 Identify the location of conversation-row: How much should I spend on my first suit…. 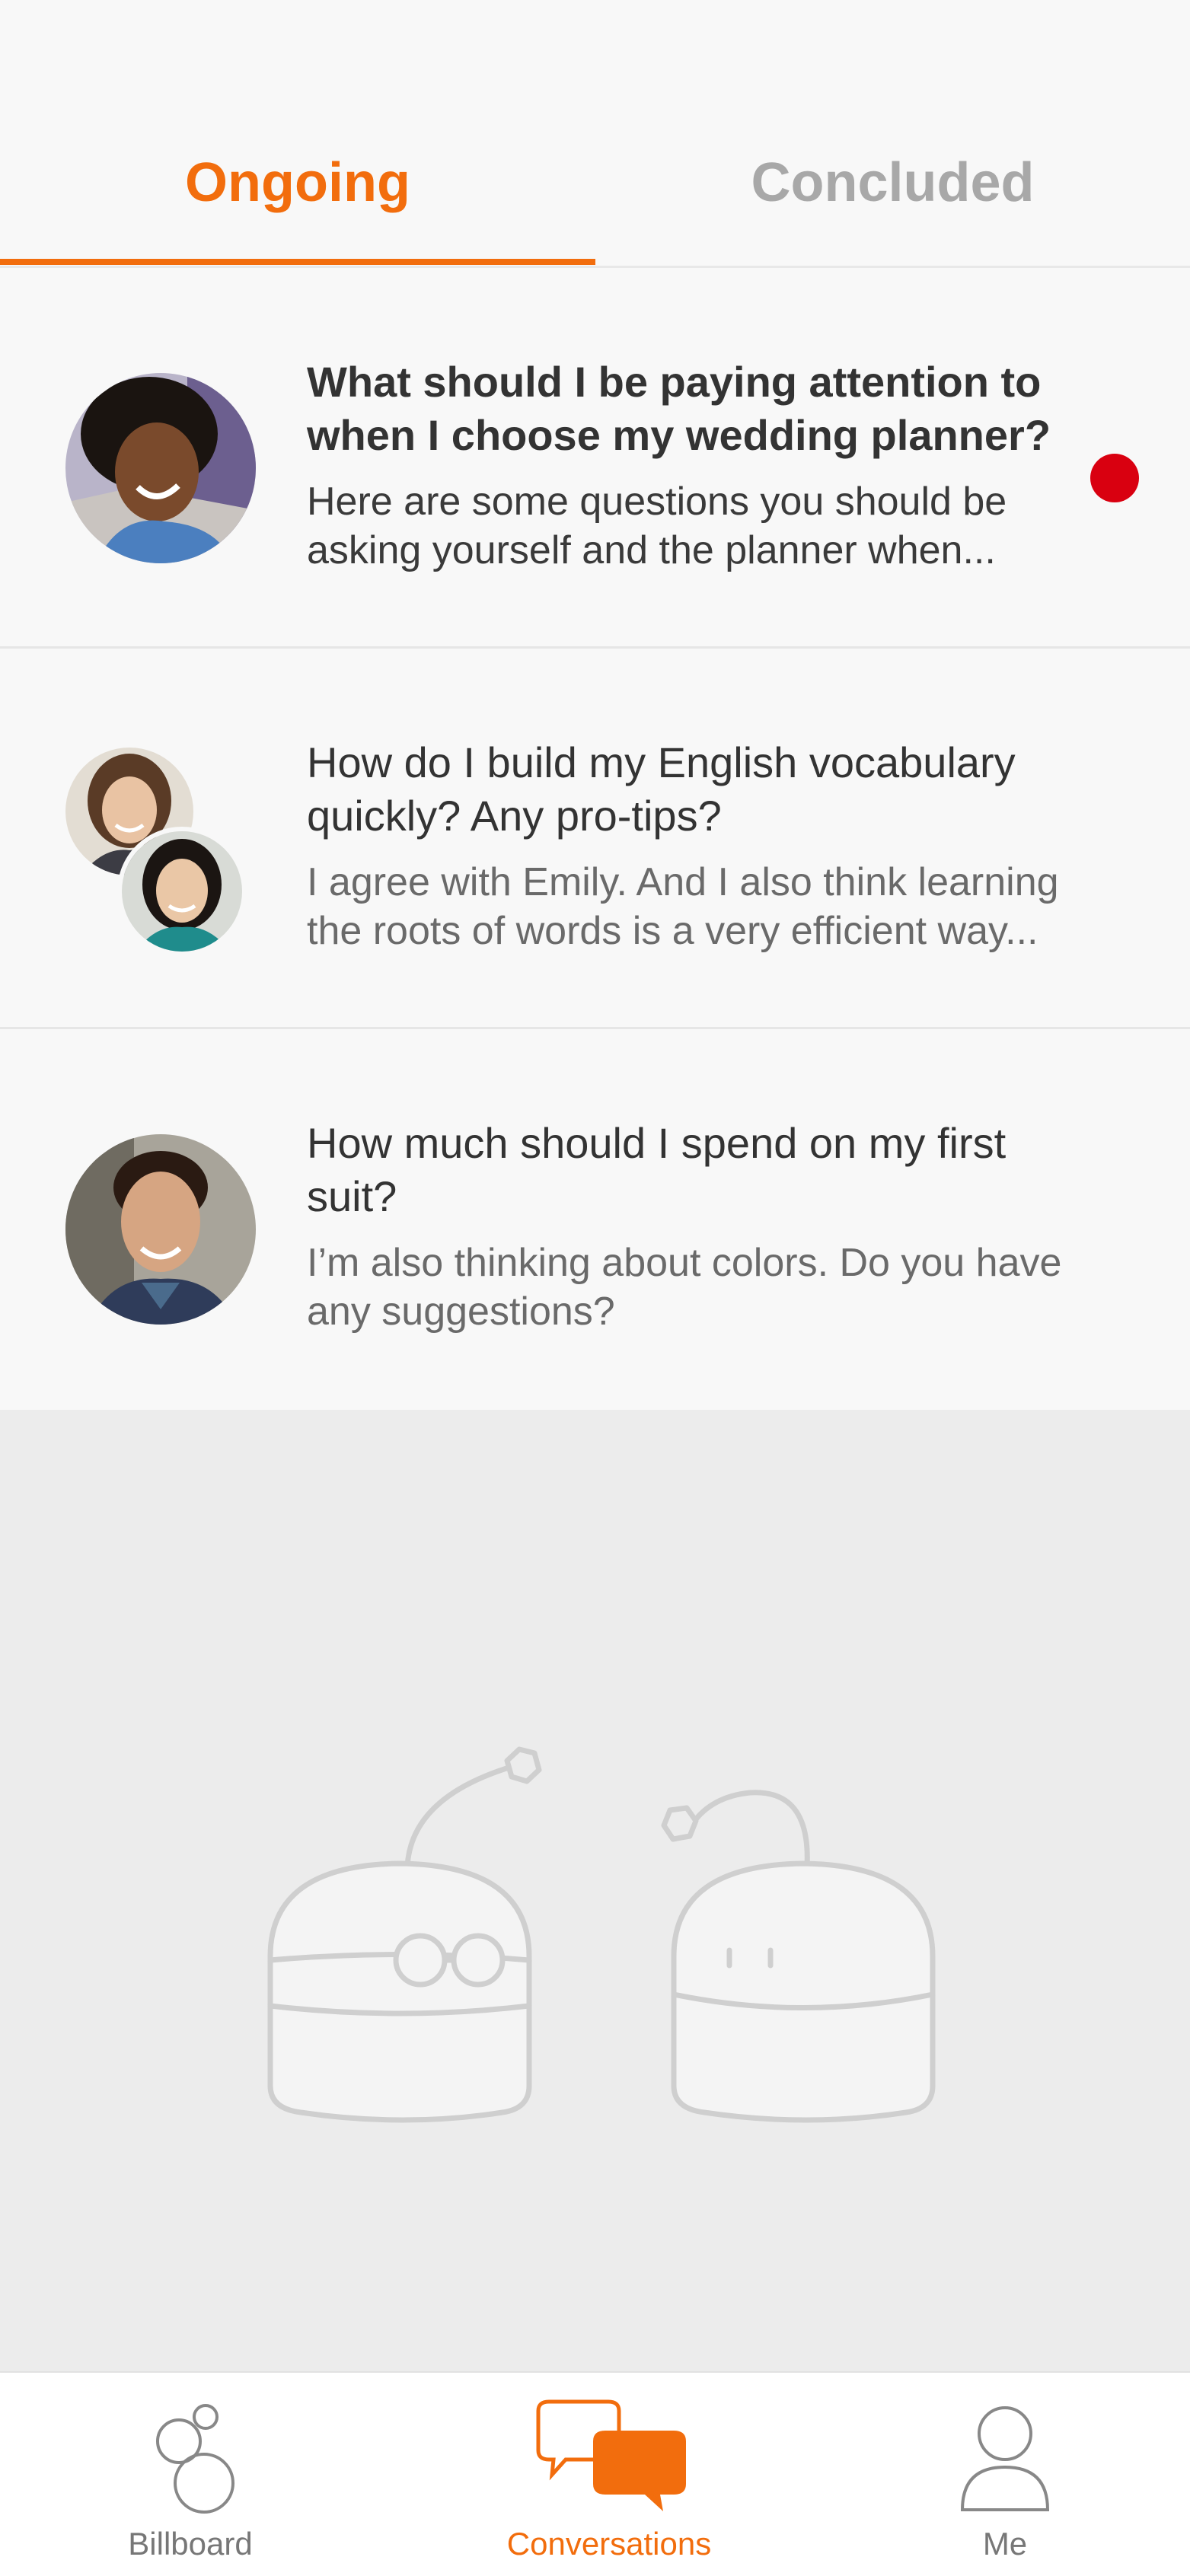
(595, 1220).